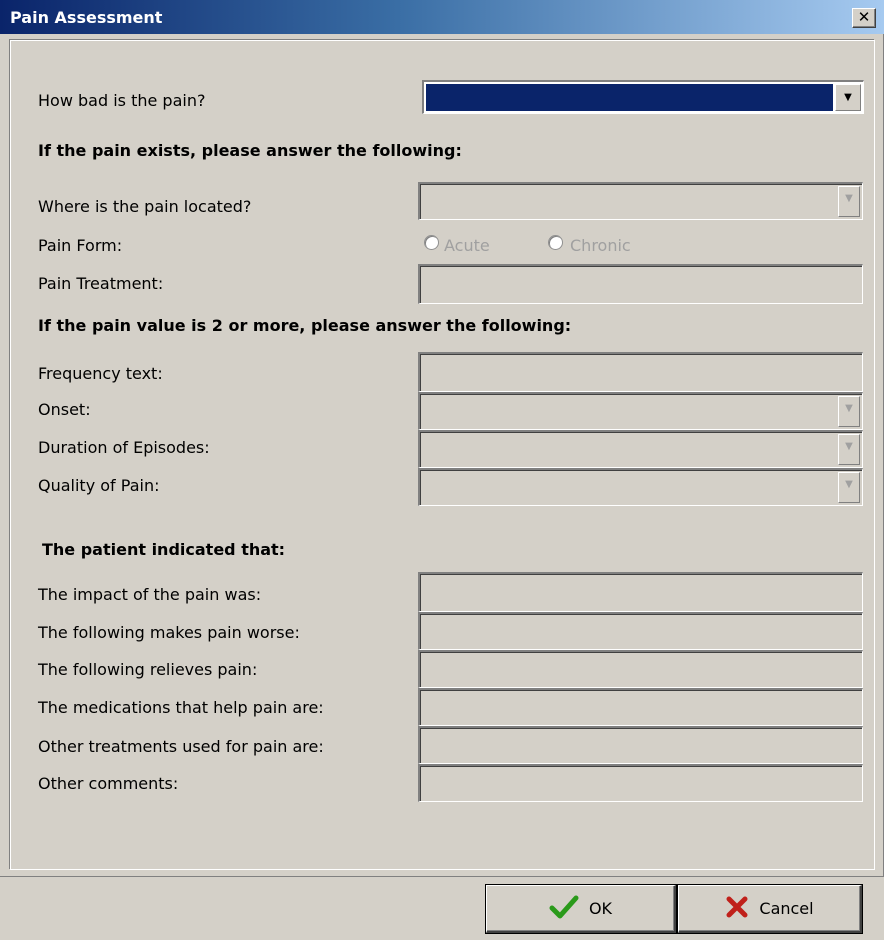 This screenshot has width=885, height=940. Describe the element at coordinates (640, 783) in the screenshot. I see `other-comments-input` at that location.